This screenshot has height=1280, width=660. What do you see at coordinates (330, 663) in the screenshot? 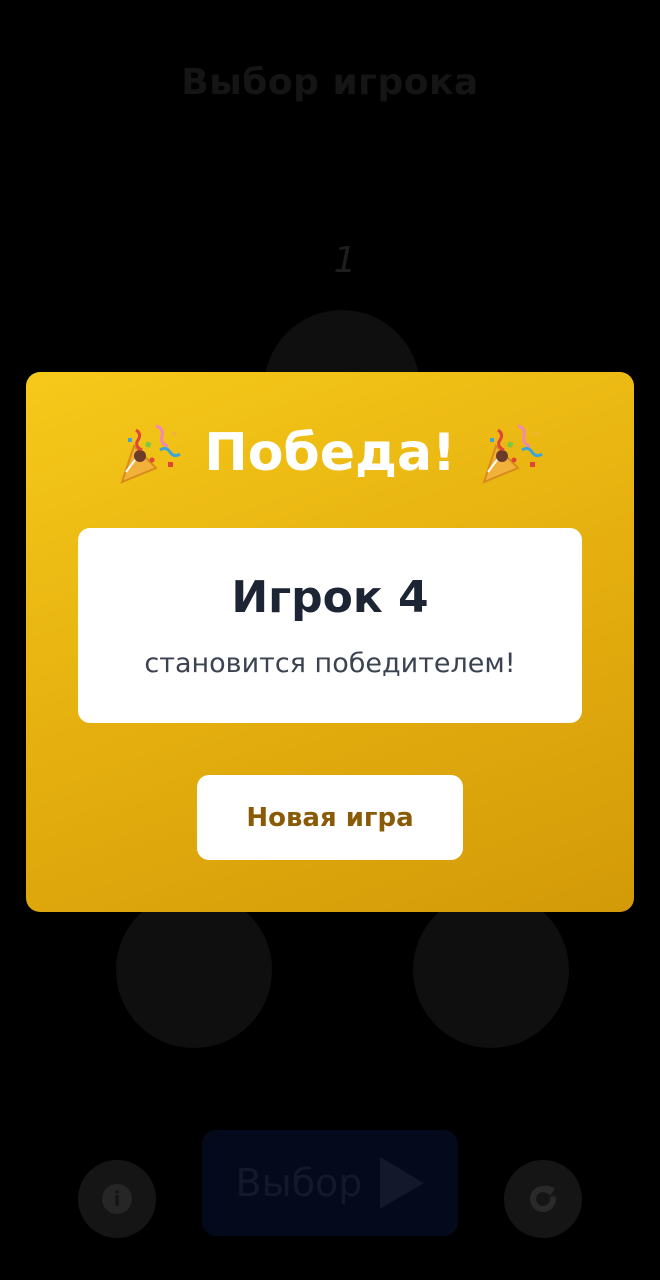
I see `winner-subtitle: становится победителем!` at bounding box center [330, 663].